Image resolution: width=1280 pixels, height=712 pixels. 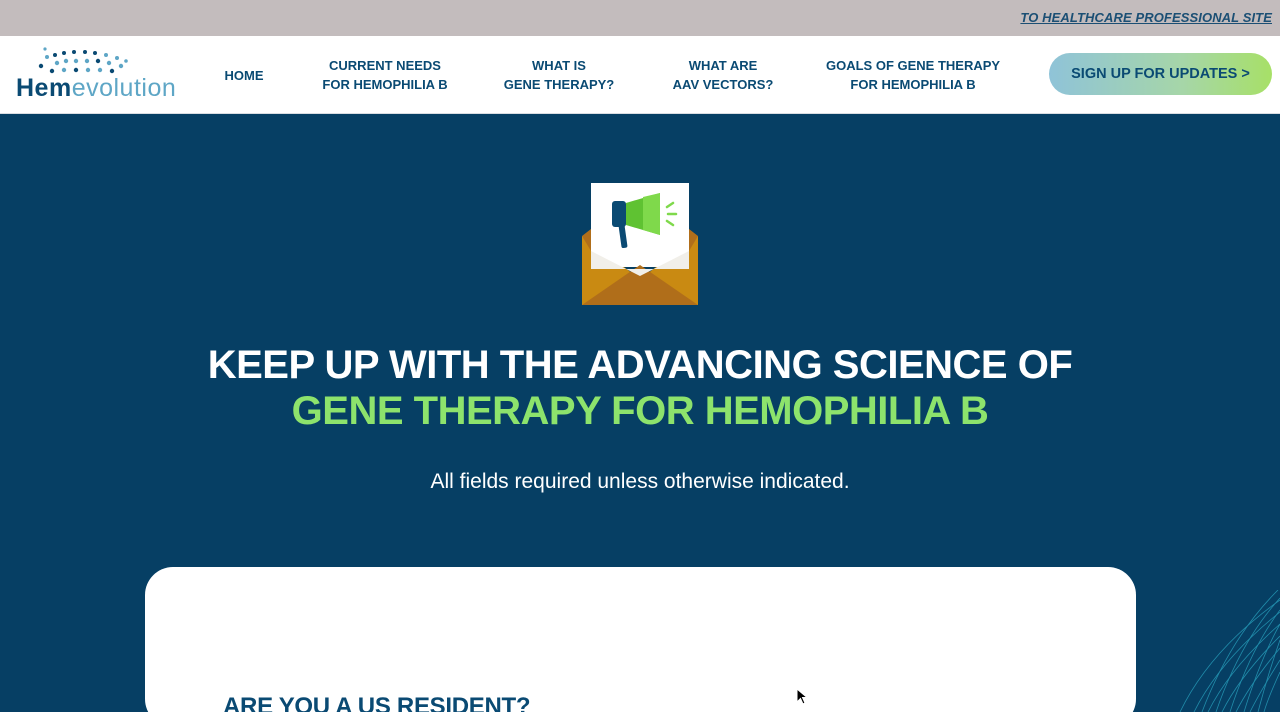 What do you see at coordinates (385, 75) in the screenshot?
I see `nav-current-needs: CURRENT NEEDS FOR HEMOPHILIA B` at bounding box center [385, 75].